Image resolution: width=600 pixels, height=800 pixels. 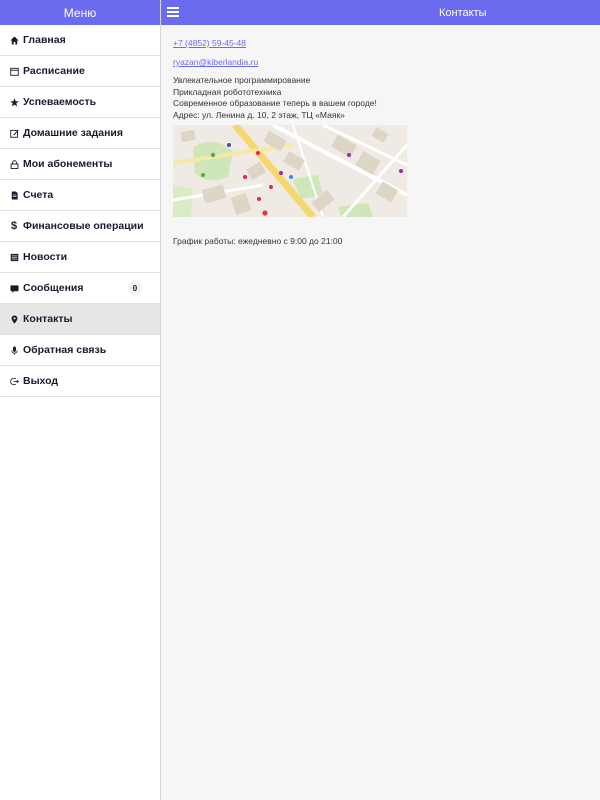 I want to click on sidebar-item-progress: Успеваемость, so click(x=80, y=102).